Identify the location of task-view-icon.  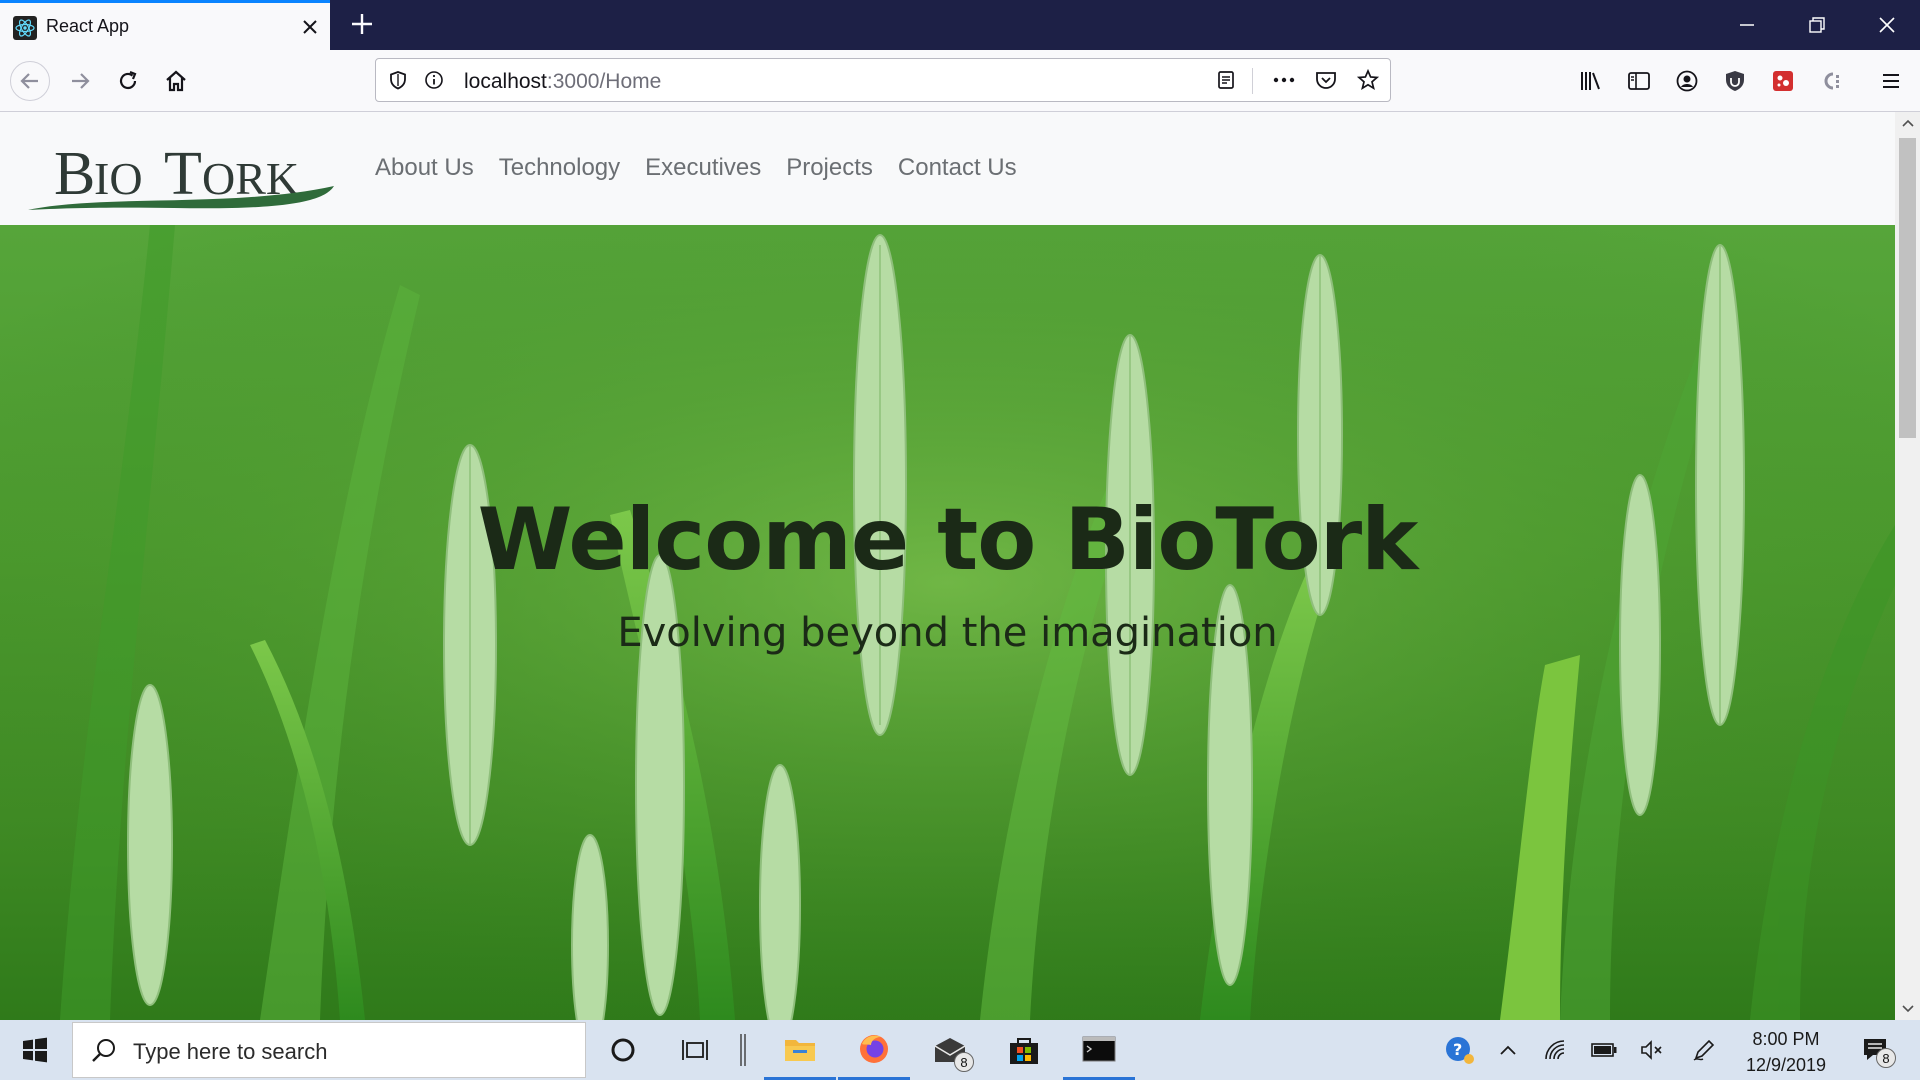
(695, 1050).